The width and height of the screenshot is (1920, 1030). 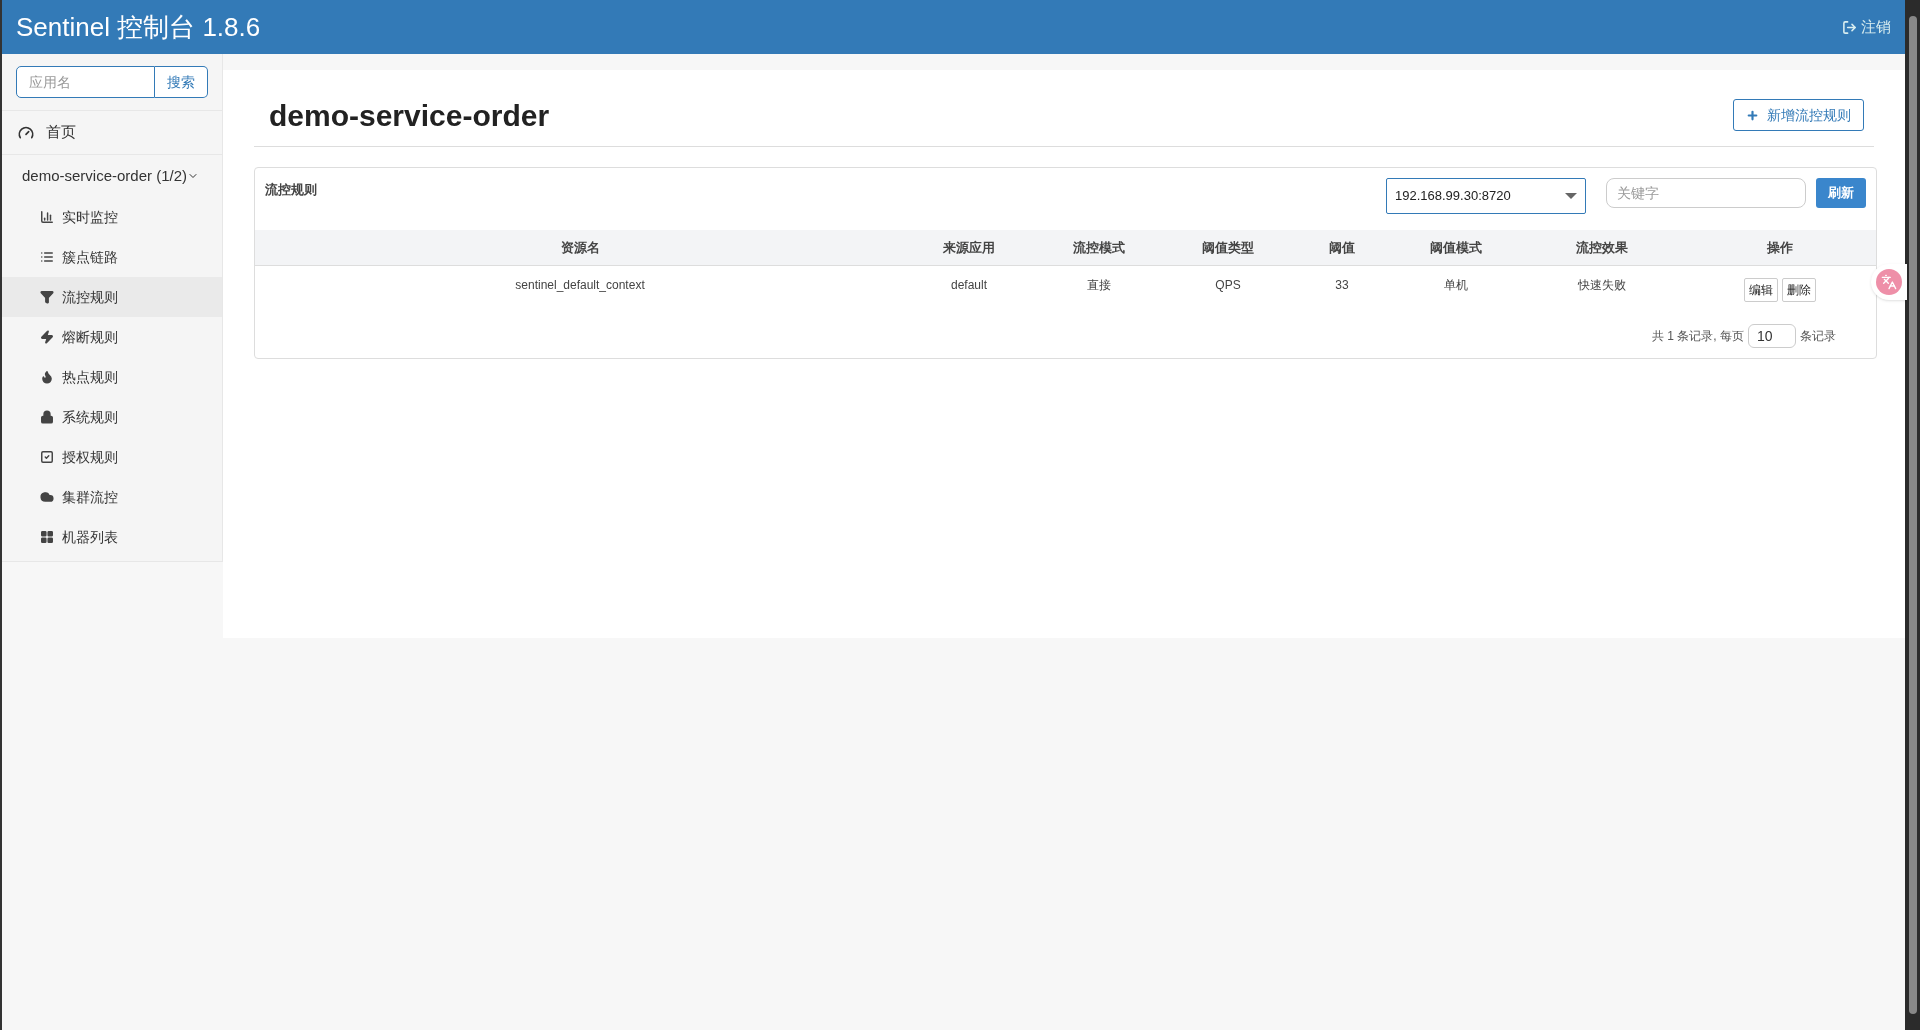 What do you see at coordinates (112, 417) in the screenshot?
I see `sidebar-nav-item: 系统规则` at bounding box center [112, 417].